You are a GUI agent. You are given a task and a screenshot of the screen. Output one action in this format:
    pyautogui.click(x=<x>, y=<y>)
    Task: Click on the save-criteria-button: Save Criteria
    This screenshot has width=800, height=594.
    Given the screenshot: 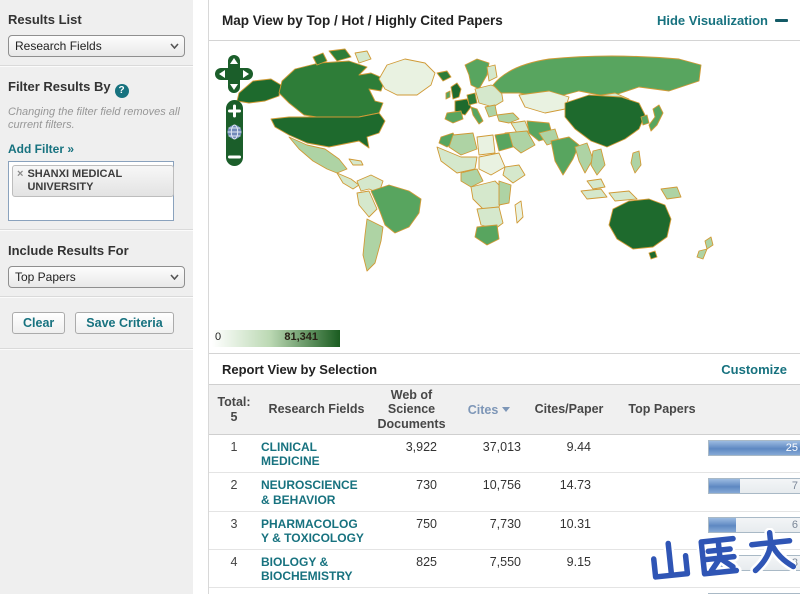 What is the action you would take?
    pyautogui.click(x=124, y=323)
    